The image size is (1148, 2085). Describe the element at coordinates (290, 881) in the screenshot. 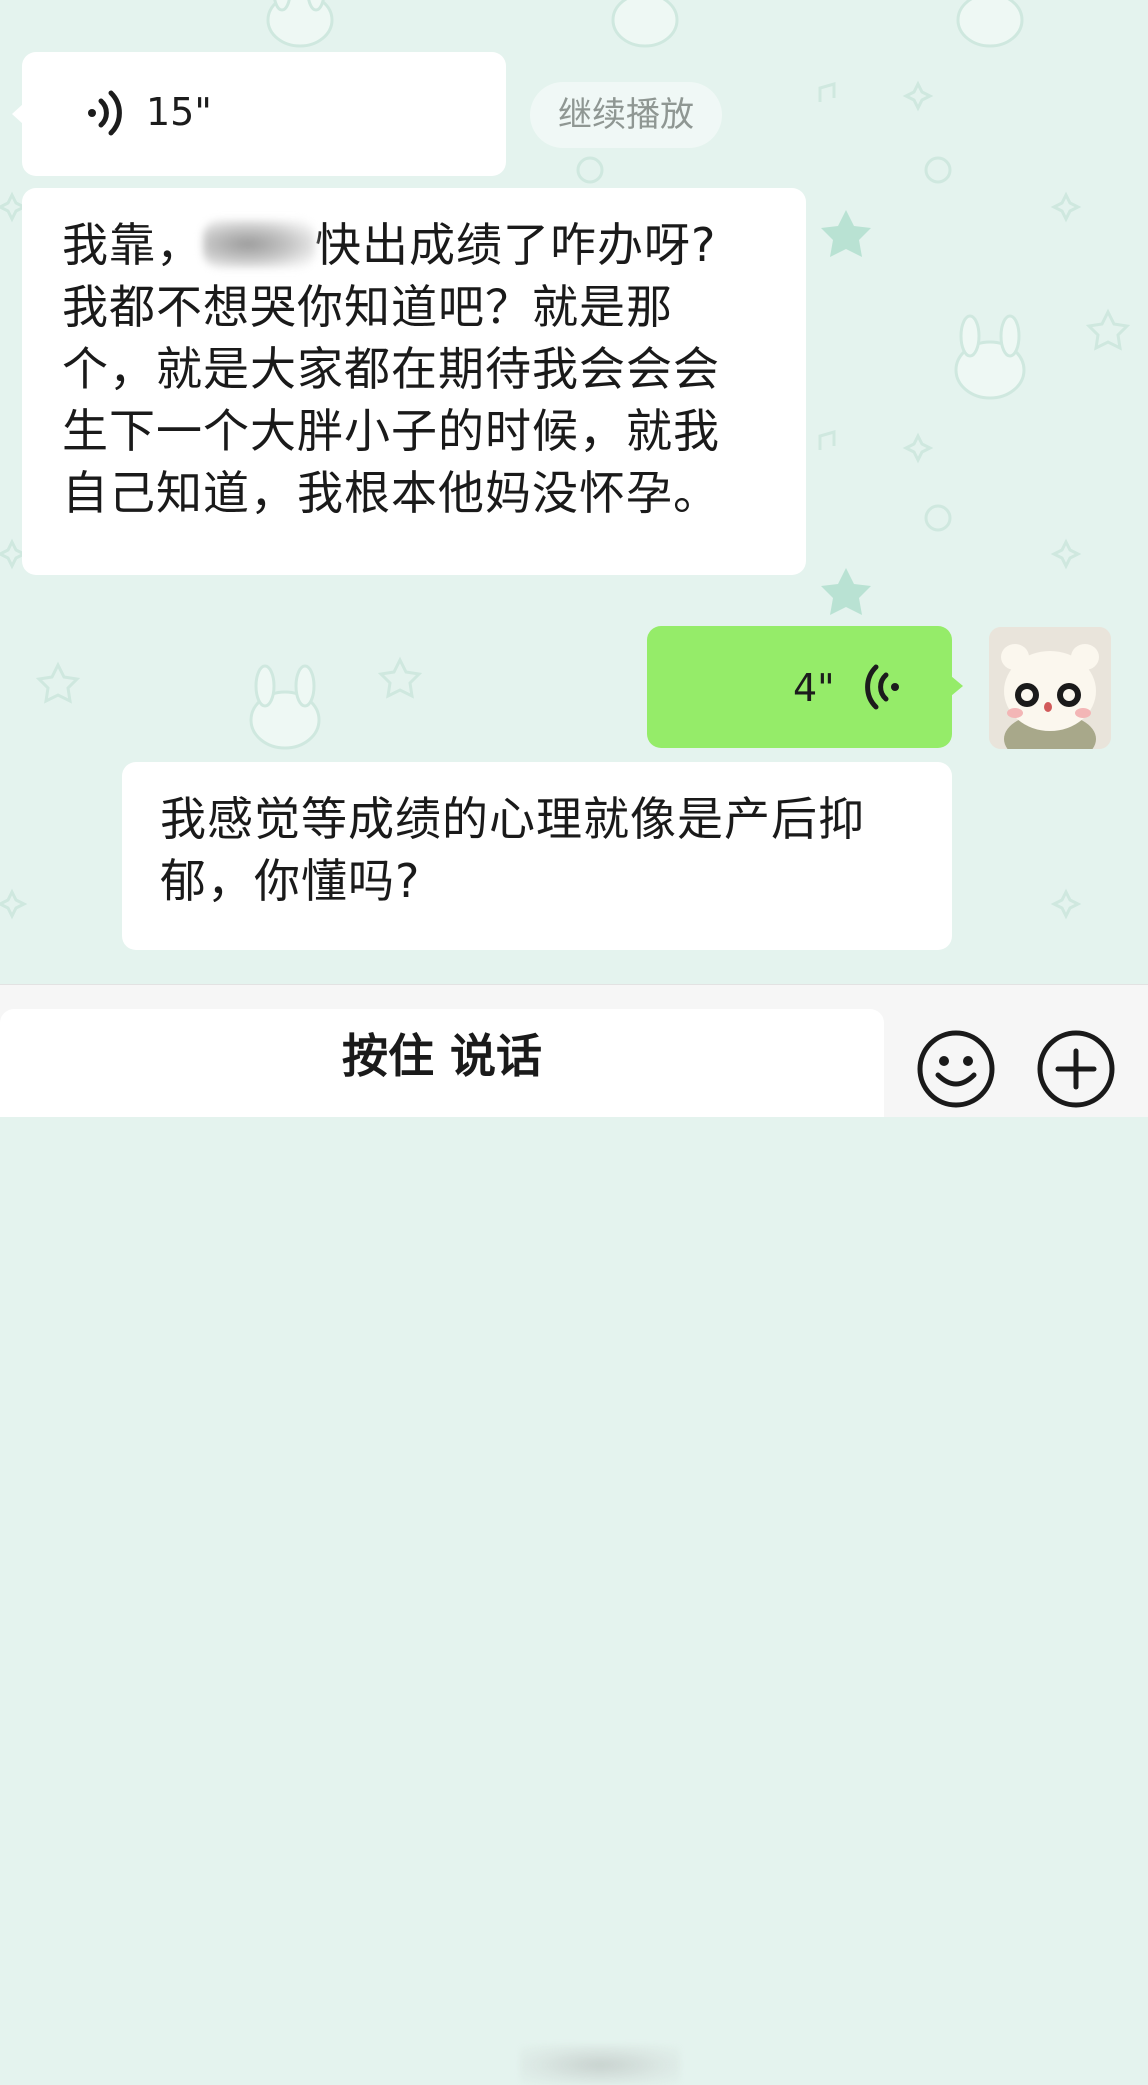

I see `message-line: 郁，你懂吗?` at that location.